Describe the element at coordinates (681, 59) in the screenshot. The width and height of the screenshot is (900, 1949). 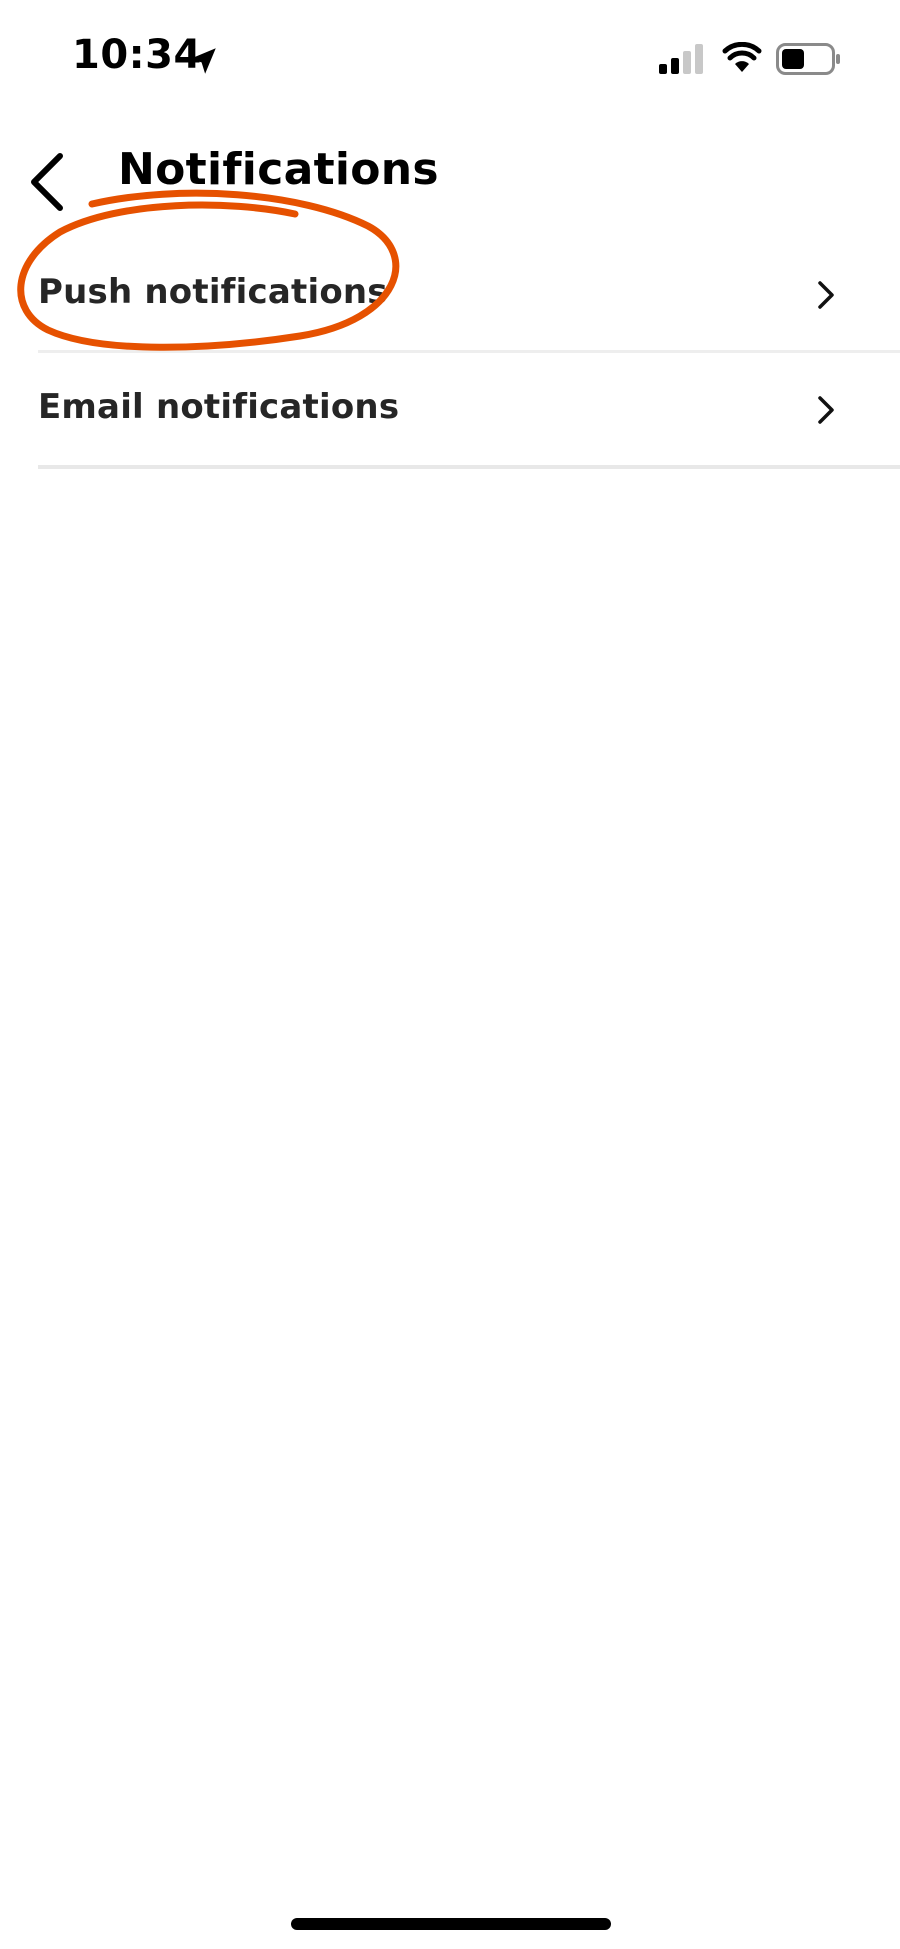
I see `cellular-signal-icon` at that location.